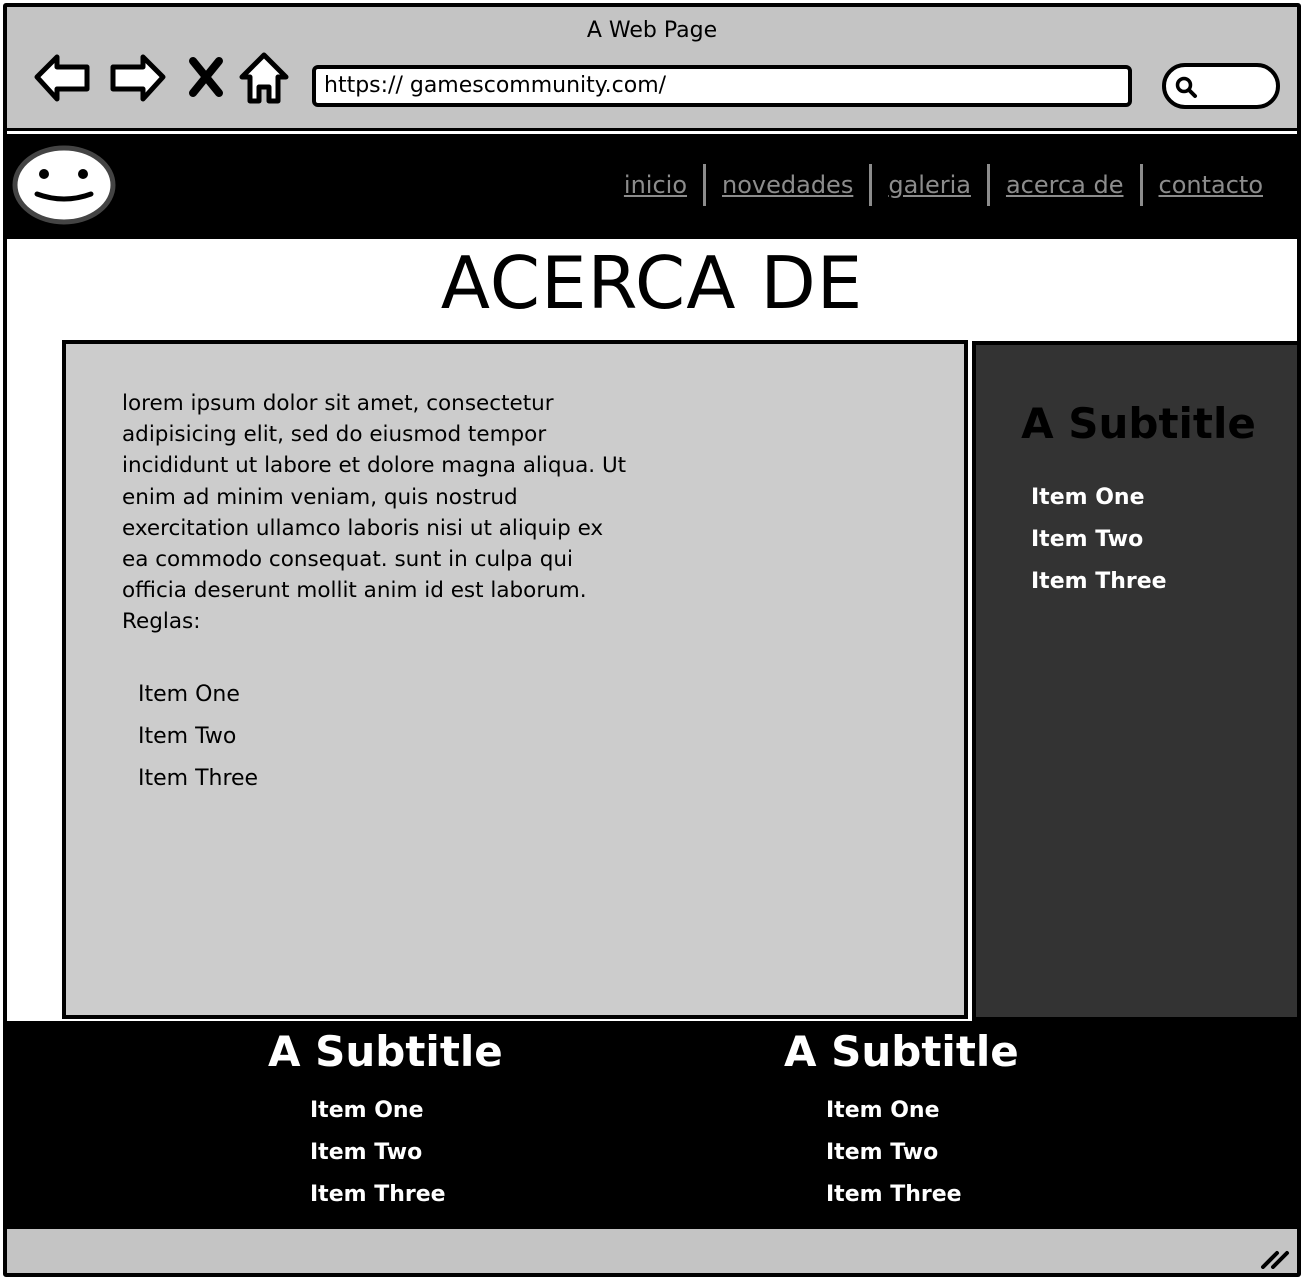  What do you see at coordinates (655, 185) in the screenshot?
I see `nav-link-inicio: inicio` at bounding box center [655, 185].